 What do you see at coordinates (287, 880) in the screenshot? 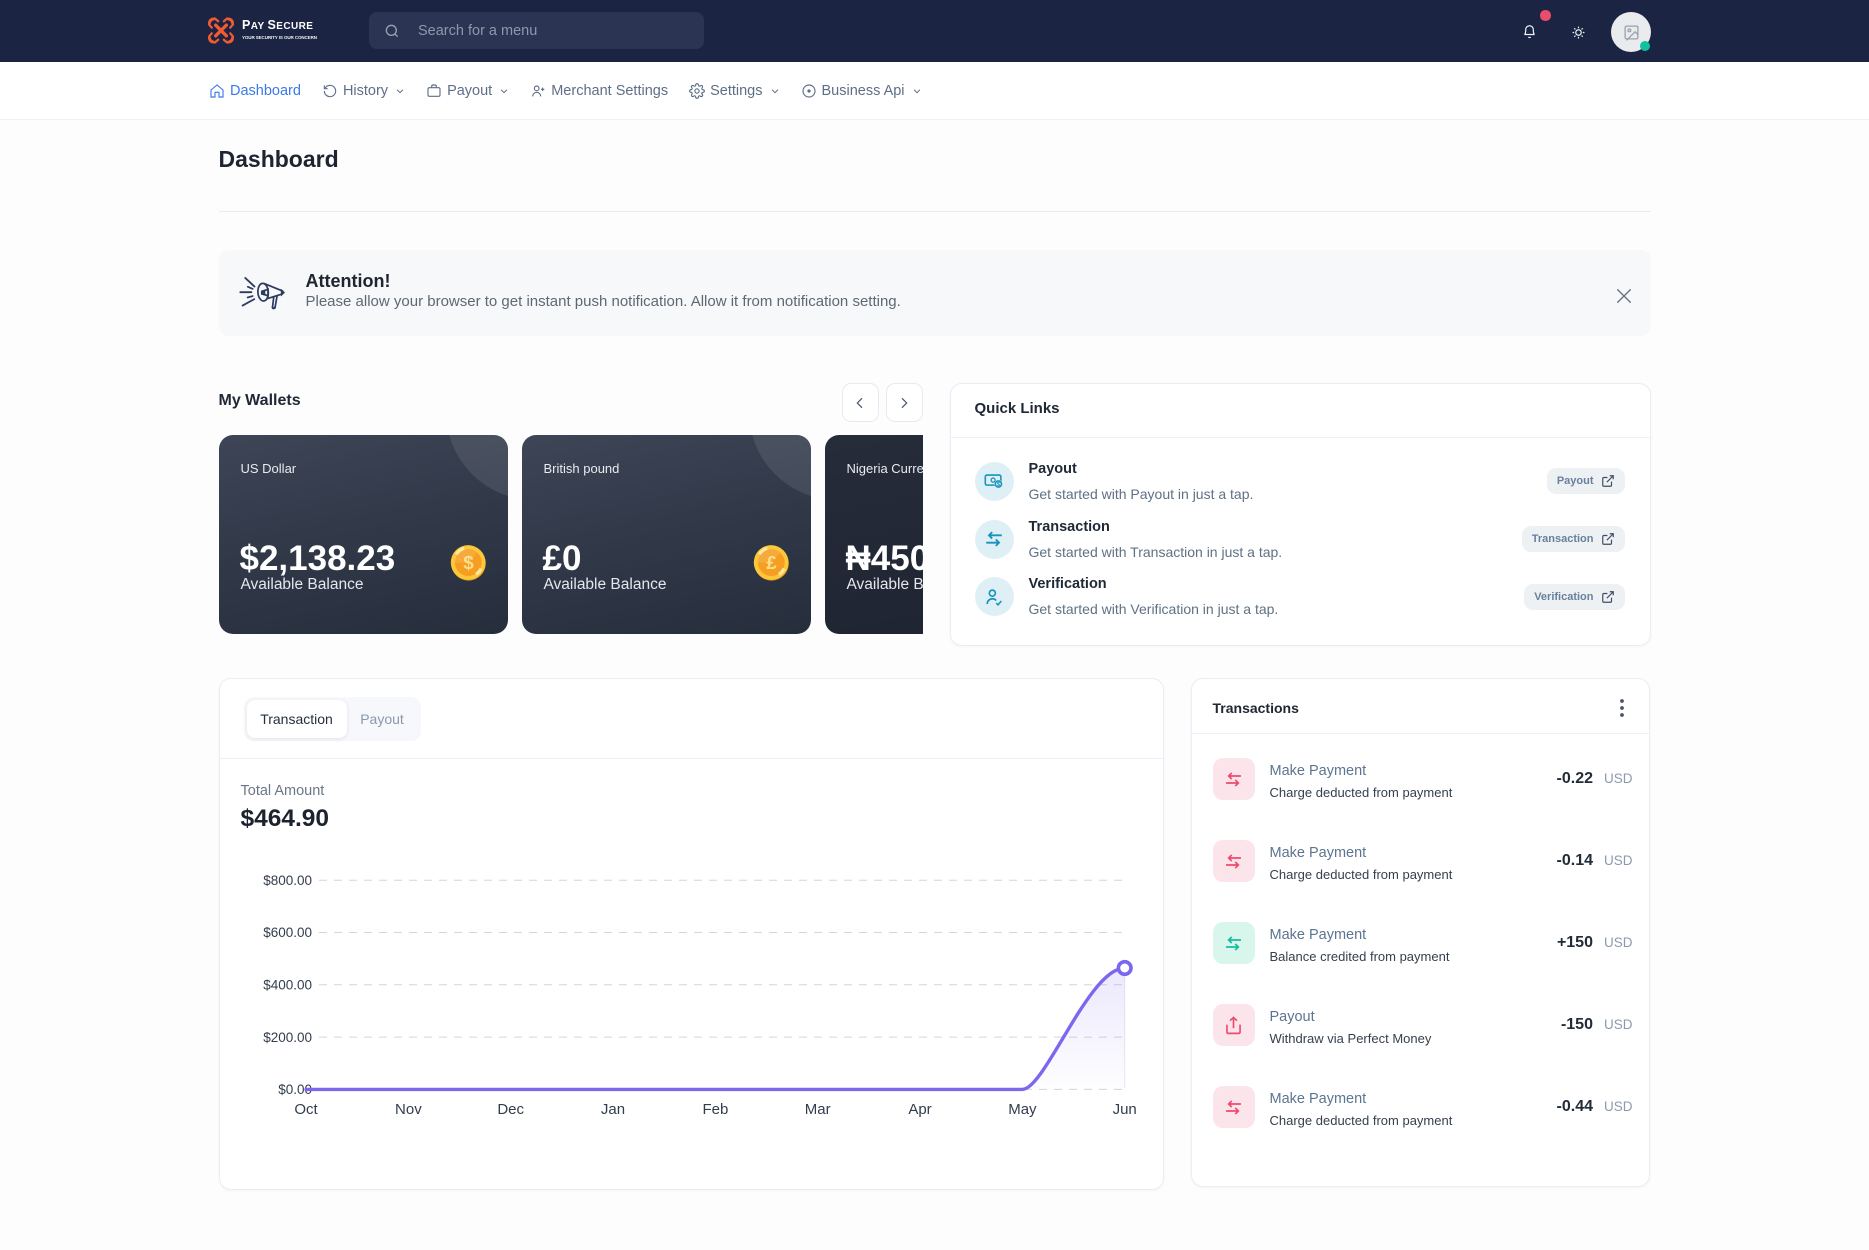
I see `svg-text: $800.00` at bounding box center [287, 880].